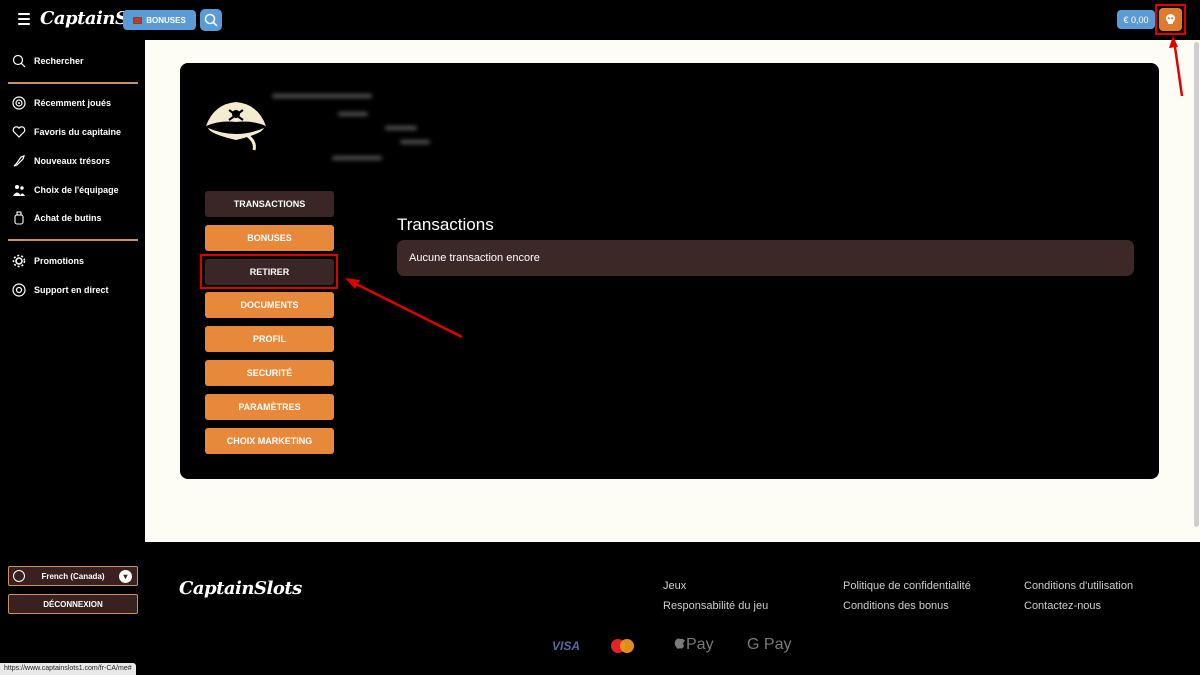  What do you see at coordinates (19, 132) in the screenshot?
I see `heart-icon` at bounding box center [19, 132].